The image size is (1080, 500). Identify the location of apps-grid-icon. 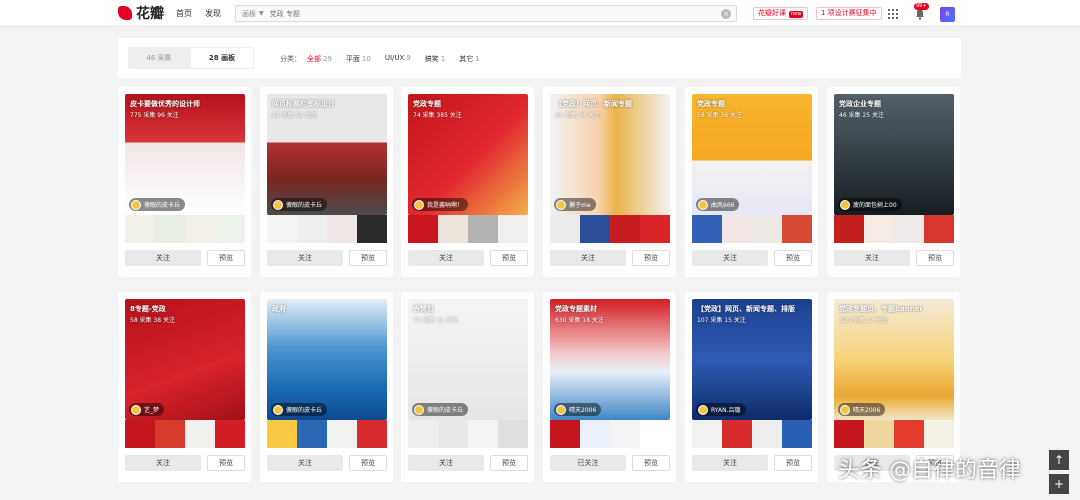
(893, 14).